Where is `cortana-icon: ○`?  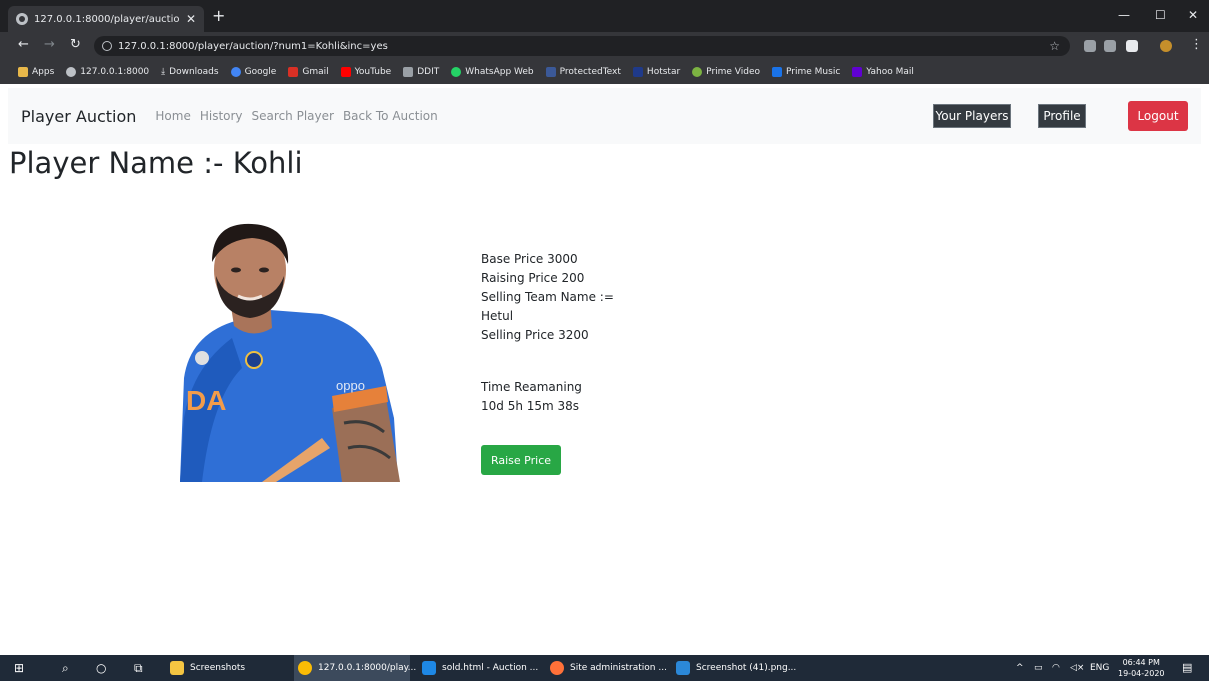 cortana-icon: ○ is located at coordinates (101, 668).